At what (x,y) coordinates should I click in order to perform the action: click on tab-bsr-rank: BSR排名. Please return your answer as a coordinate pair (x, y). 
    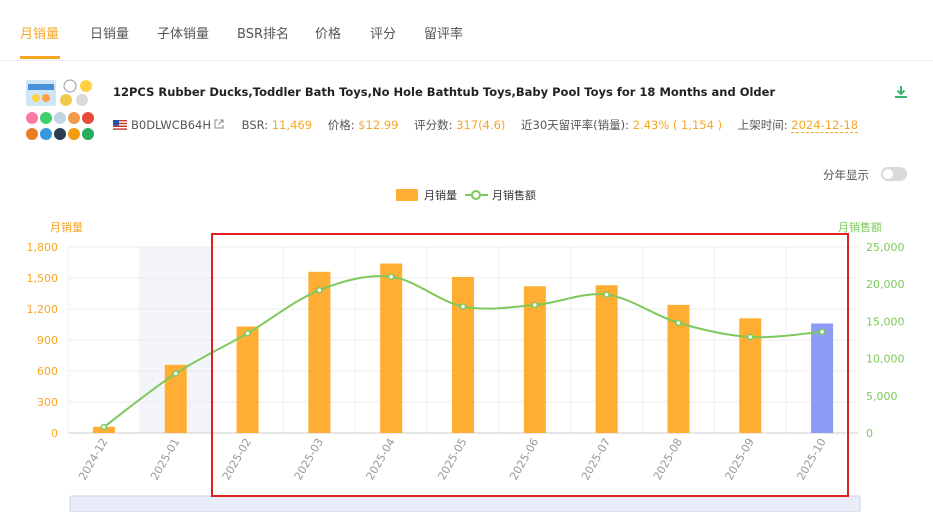
    Looking at the image, I should click on (263, 32).